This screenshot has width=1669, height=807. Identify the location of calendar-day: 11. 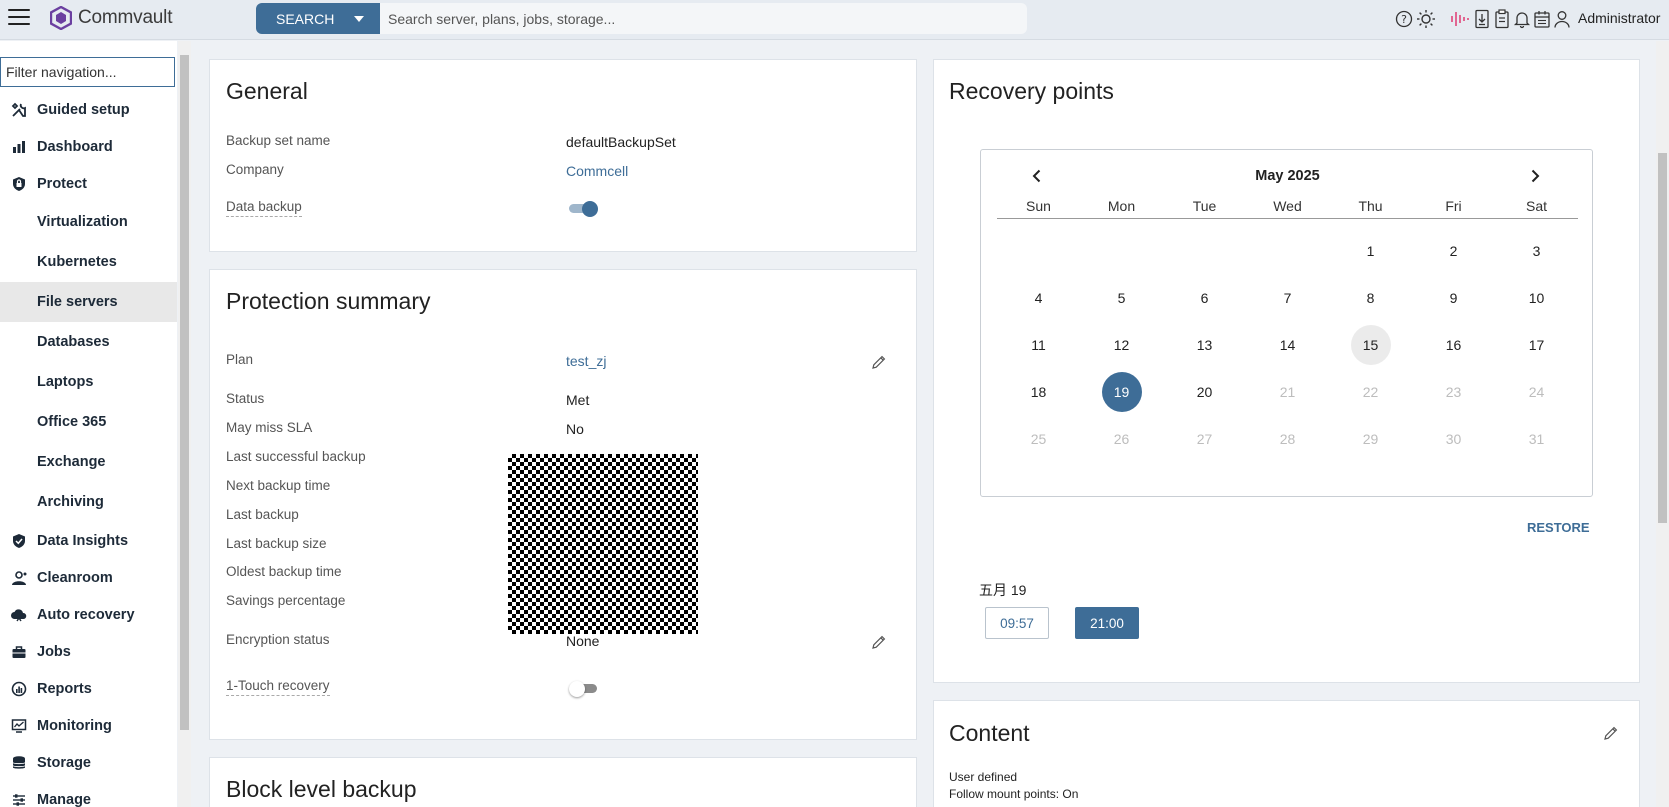
(1039, 345).